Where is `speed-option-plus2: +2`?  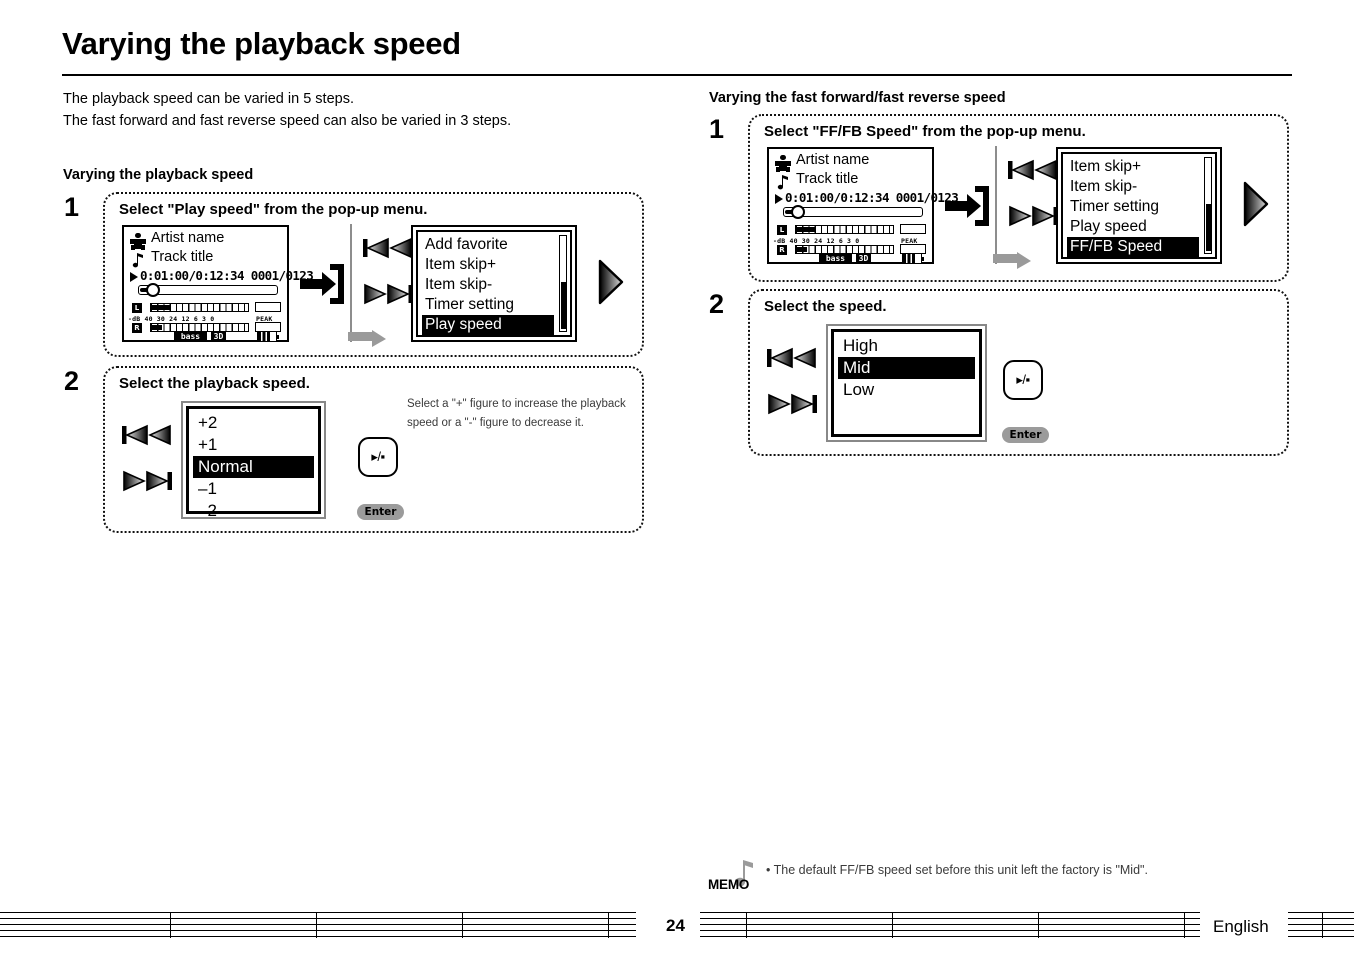
speed-option-plus2: +2 is located at coordinates (253, 423).